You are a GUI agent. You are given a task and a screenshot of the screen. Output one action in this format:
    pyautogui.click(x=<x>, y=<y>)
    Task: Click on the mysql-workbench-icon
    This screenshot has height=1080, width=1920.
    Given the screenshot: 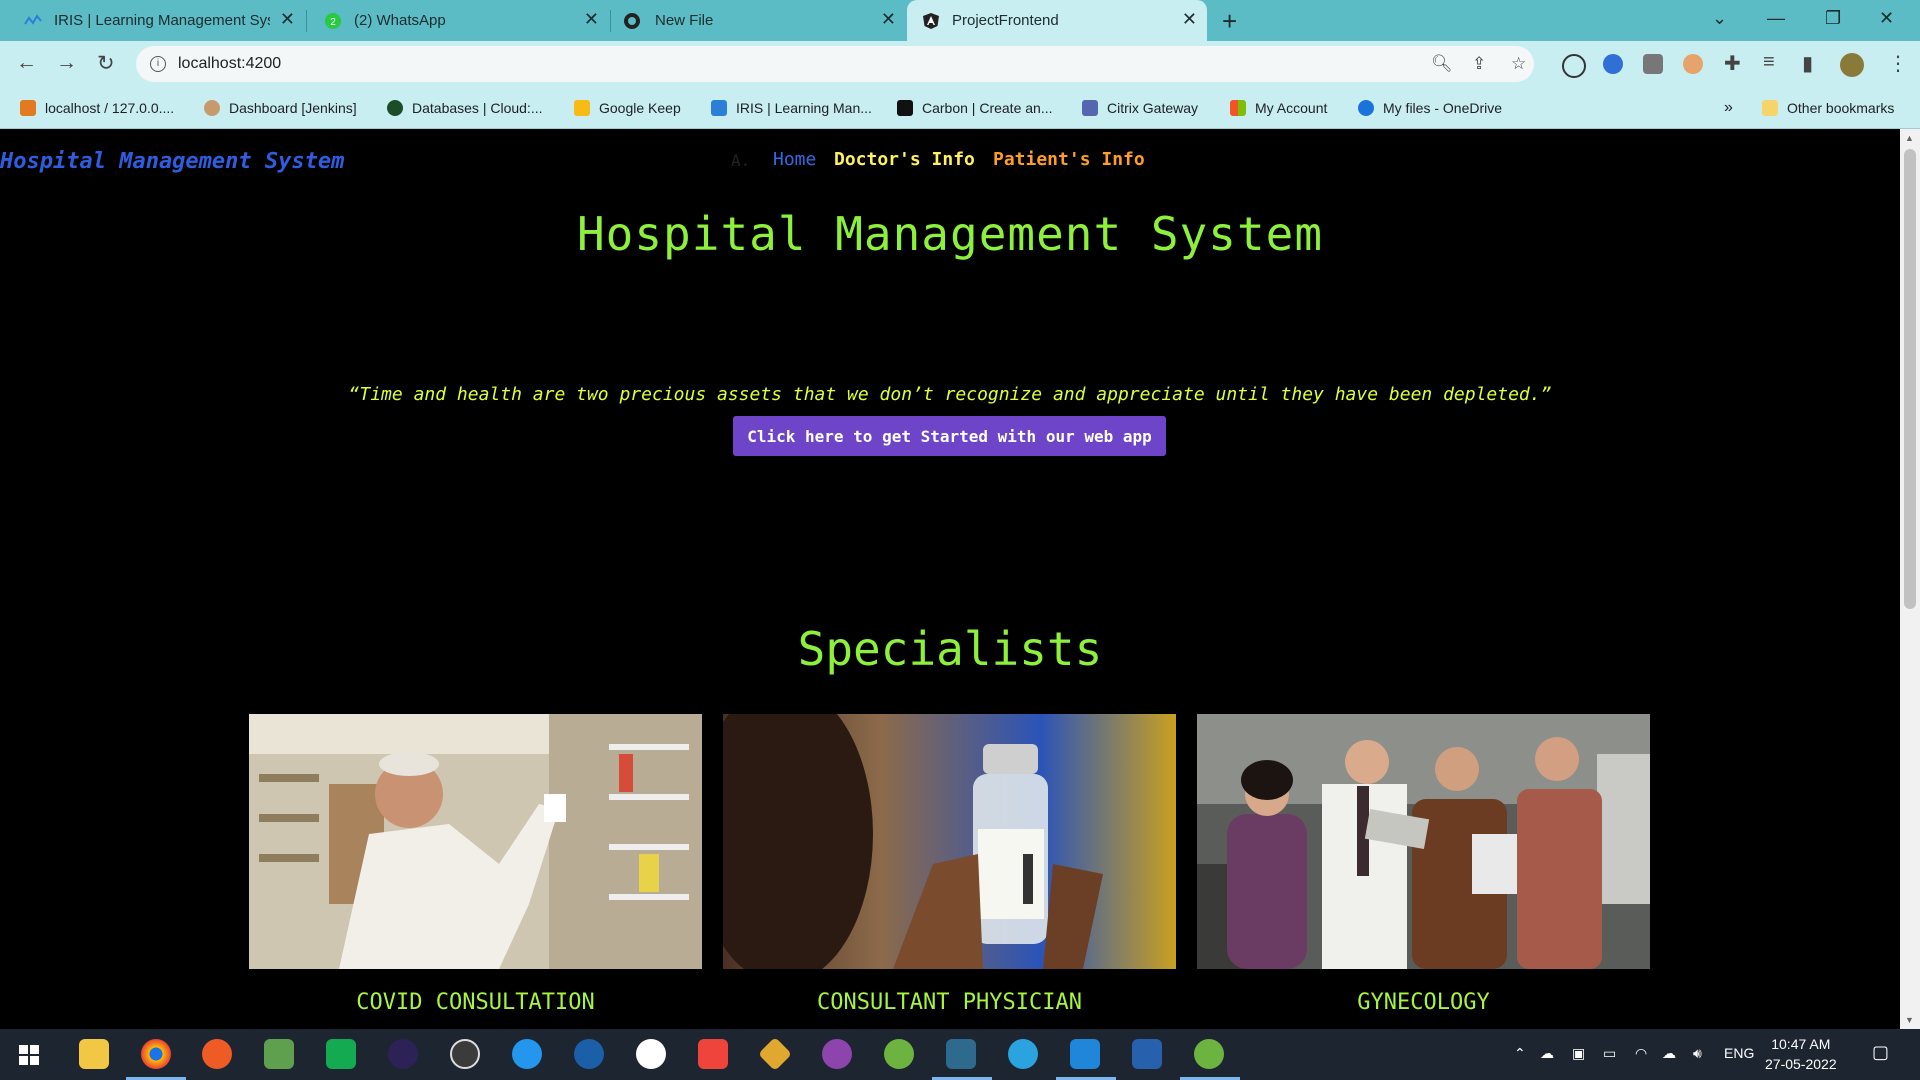 What is the action you would take?
    pyautogui.click(x=961, y=1054)
    